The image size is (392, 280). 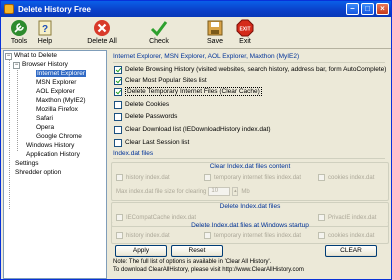 What do you see at coordinates (245, 191) in the screenshot?
I see `max-size-unit: Mb` at bounding box center [245, 191].